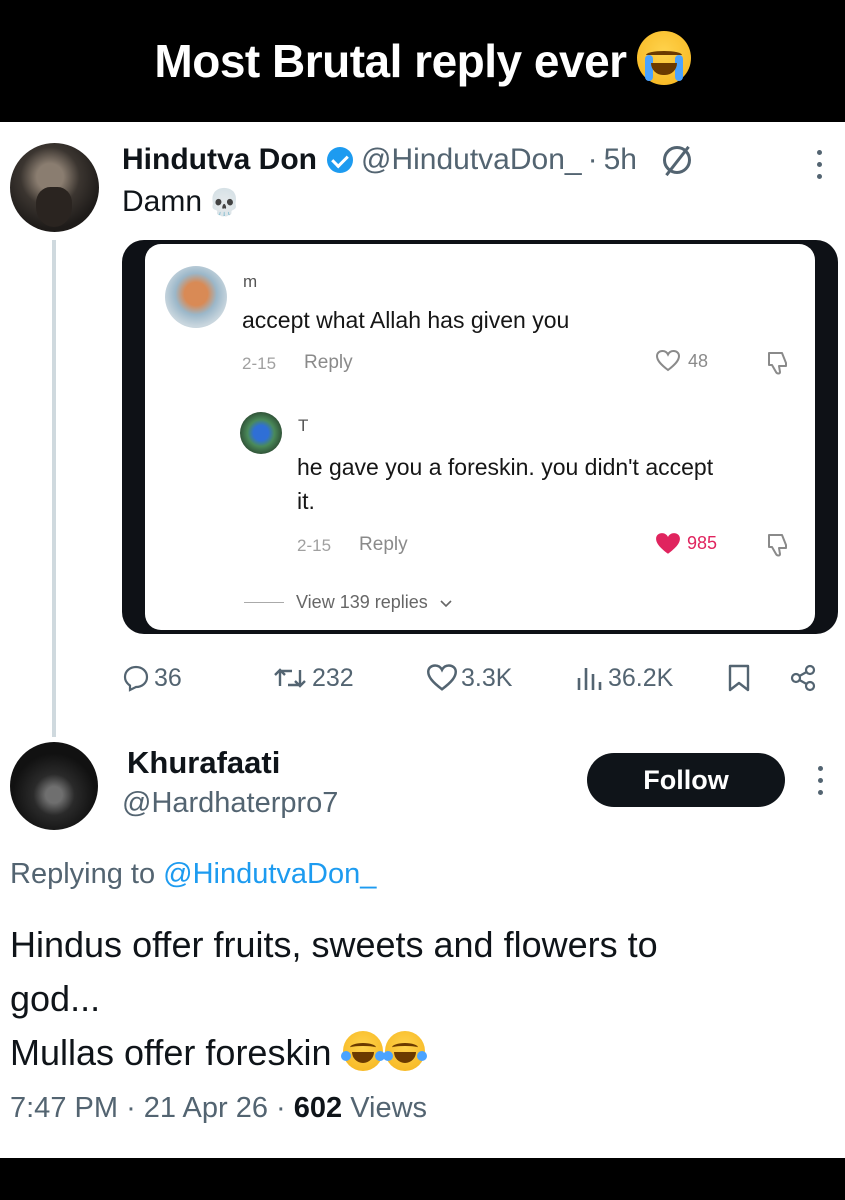 Image resolution: width=845 pixels, height=1200 pixels. I want to click on reply-author-handle: @Hardhaterpro7, so click(230, 803).